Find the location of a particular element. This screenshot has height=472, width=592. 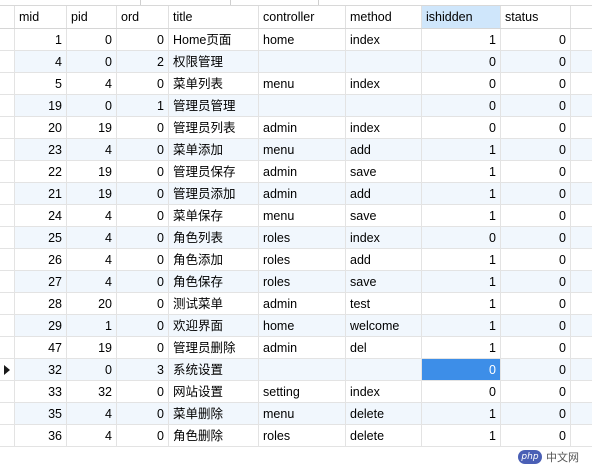

cell-pid: 32 is located at coordinates (92, 392).